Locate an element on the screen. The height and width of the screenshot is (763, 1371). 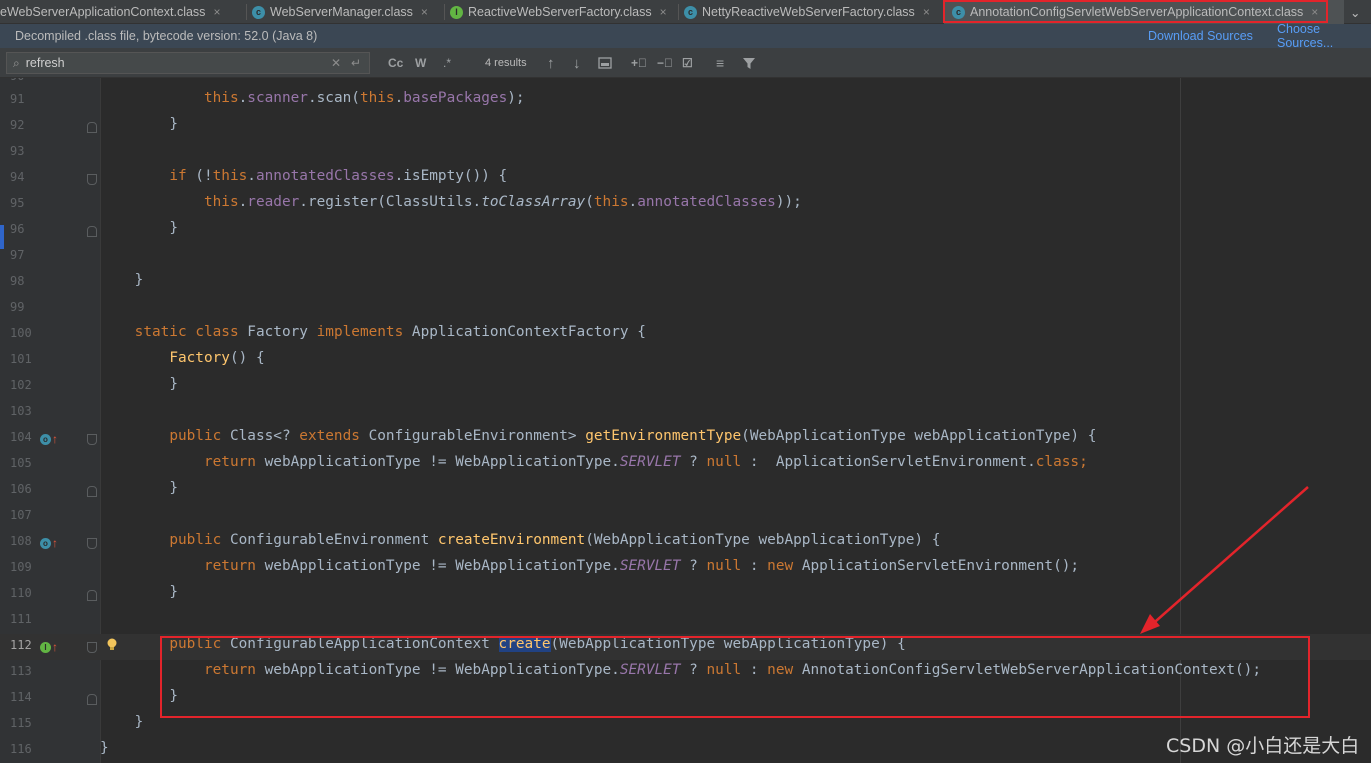
highlight-box-active-tab is located at coordinates (1135, 11).